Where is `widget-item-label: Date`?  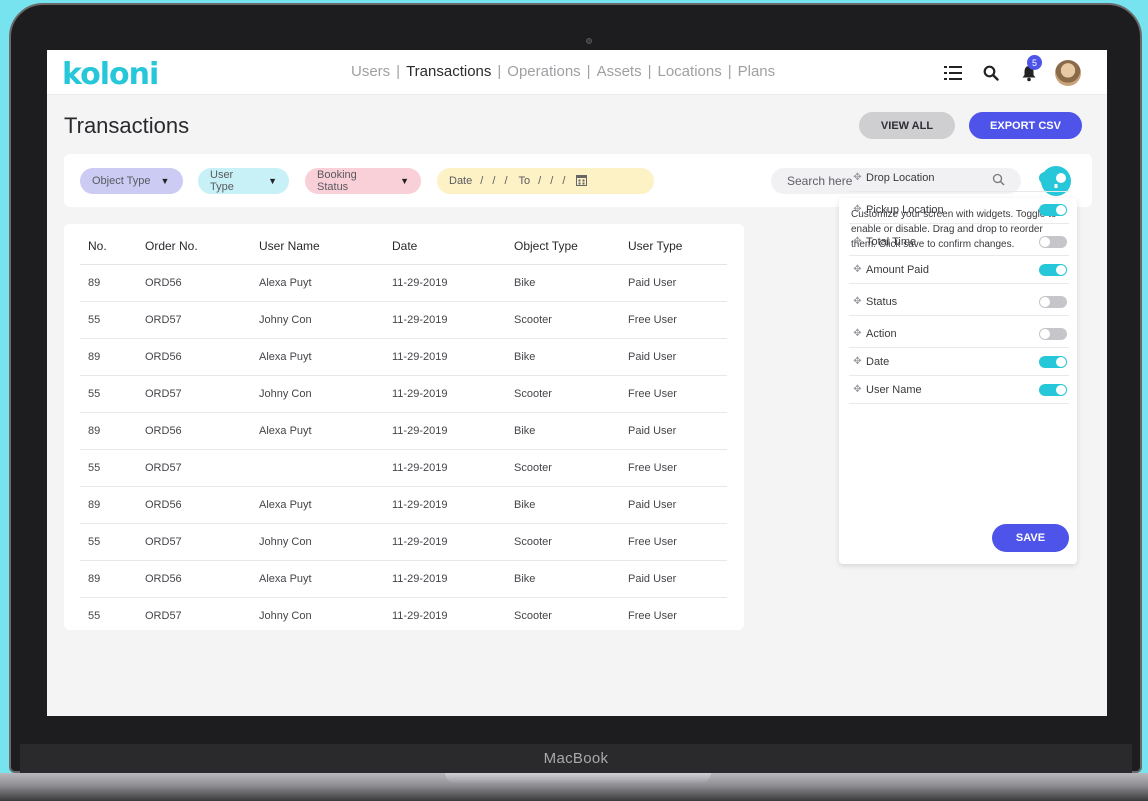
widget-item-label: Date is located at coordinates (878, 361).